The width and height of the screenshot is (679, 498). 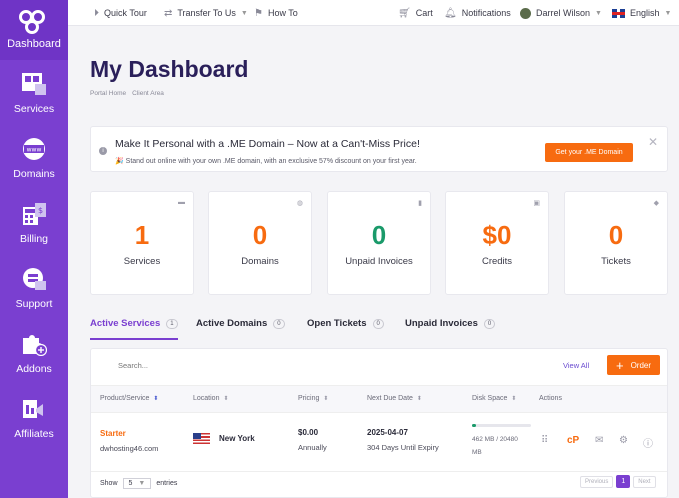 What do you see at coordinates (201, 438) in the screenshot?
I see `us-flag-icon` at bounding box center [201, 438].